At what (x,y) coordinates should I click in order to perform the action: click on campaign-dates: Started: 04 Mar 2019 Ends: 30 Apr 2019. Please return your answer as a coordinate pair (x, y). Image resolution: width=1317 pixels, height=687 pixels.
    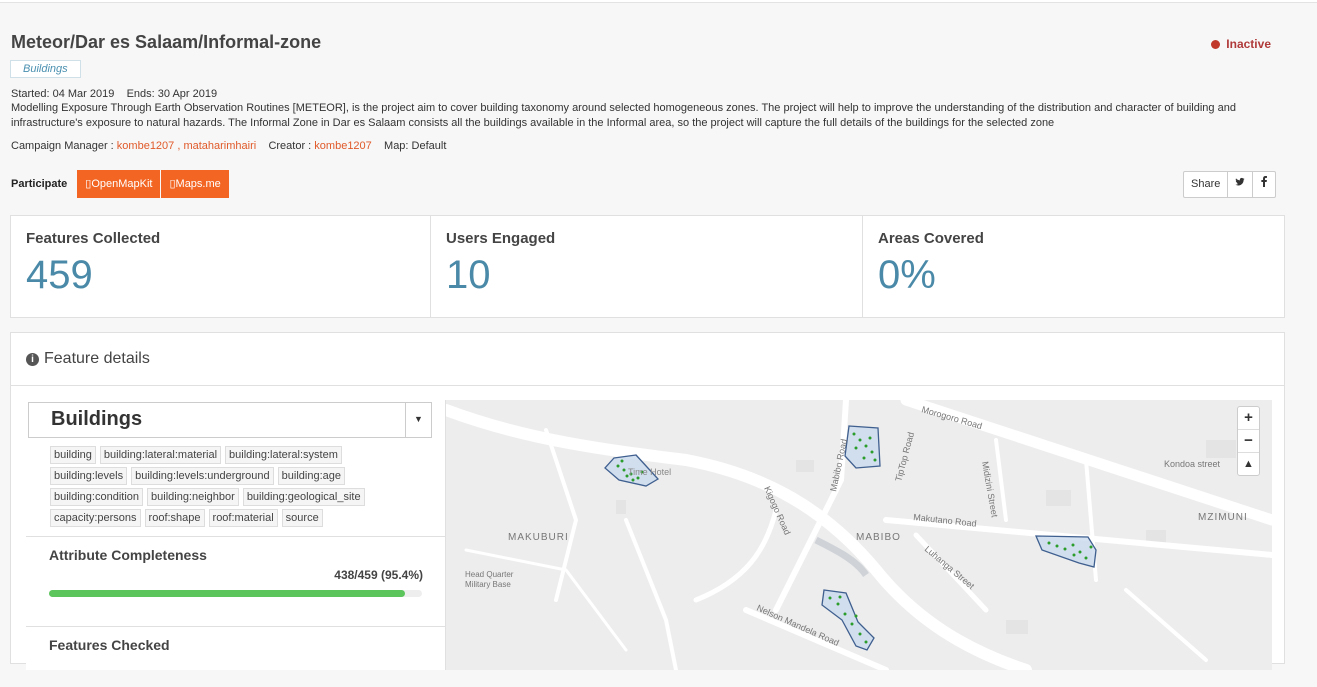
    Looking at the image, I should click on (114, 94).